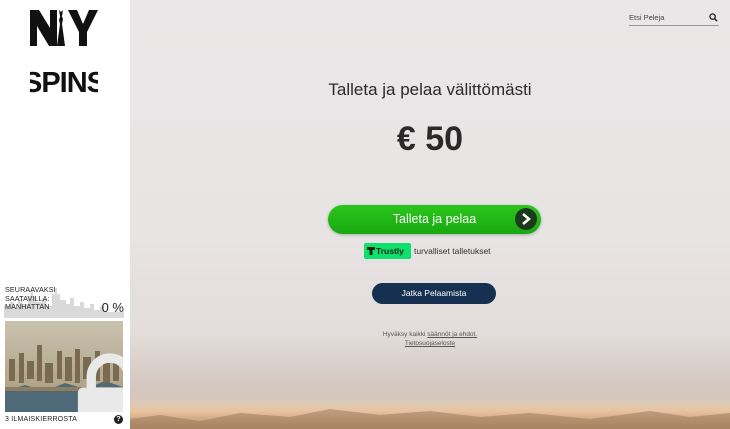  I want to click on deposit-and-play-button: Talleta ja pelaa, so click(434, 219).